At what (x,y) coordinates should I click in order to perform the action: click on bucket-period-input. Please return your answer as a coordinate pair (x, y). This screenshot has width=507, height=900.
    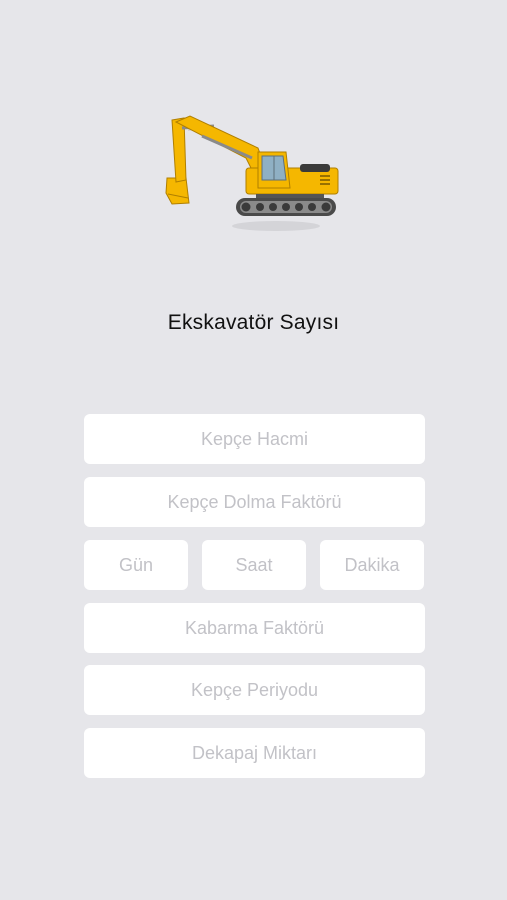
    Looking at the image, I should click on (254, 690).